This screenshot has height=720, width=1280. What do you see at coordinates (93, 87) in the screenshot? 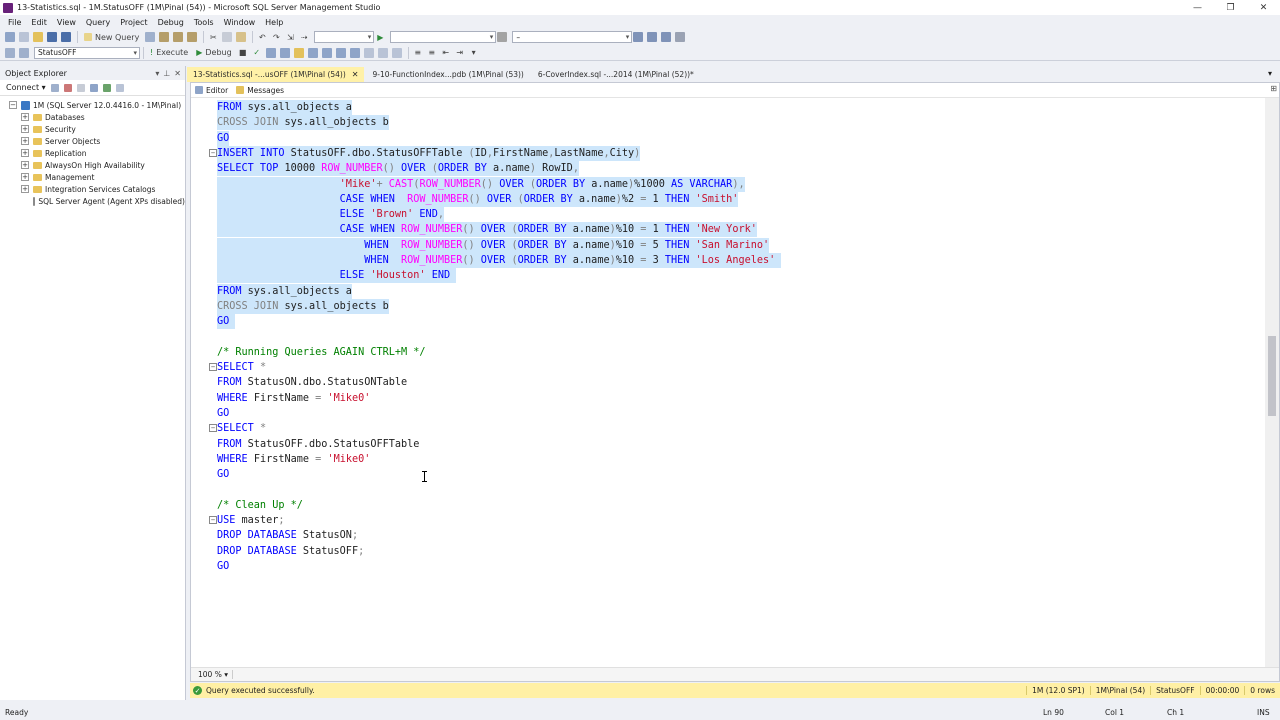
I see `filter-icon` at bounding box center [93, 87].